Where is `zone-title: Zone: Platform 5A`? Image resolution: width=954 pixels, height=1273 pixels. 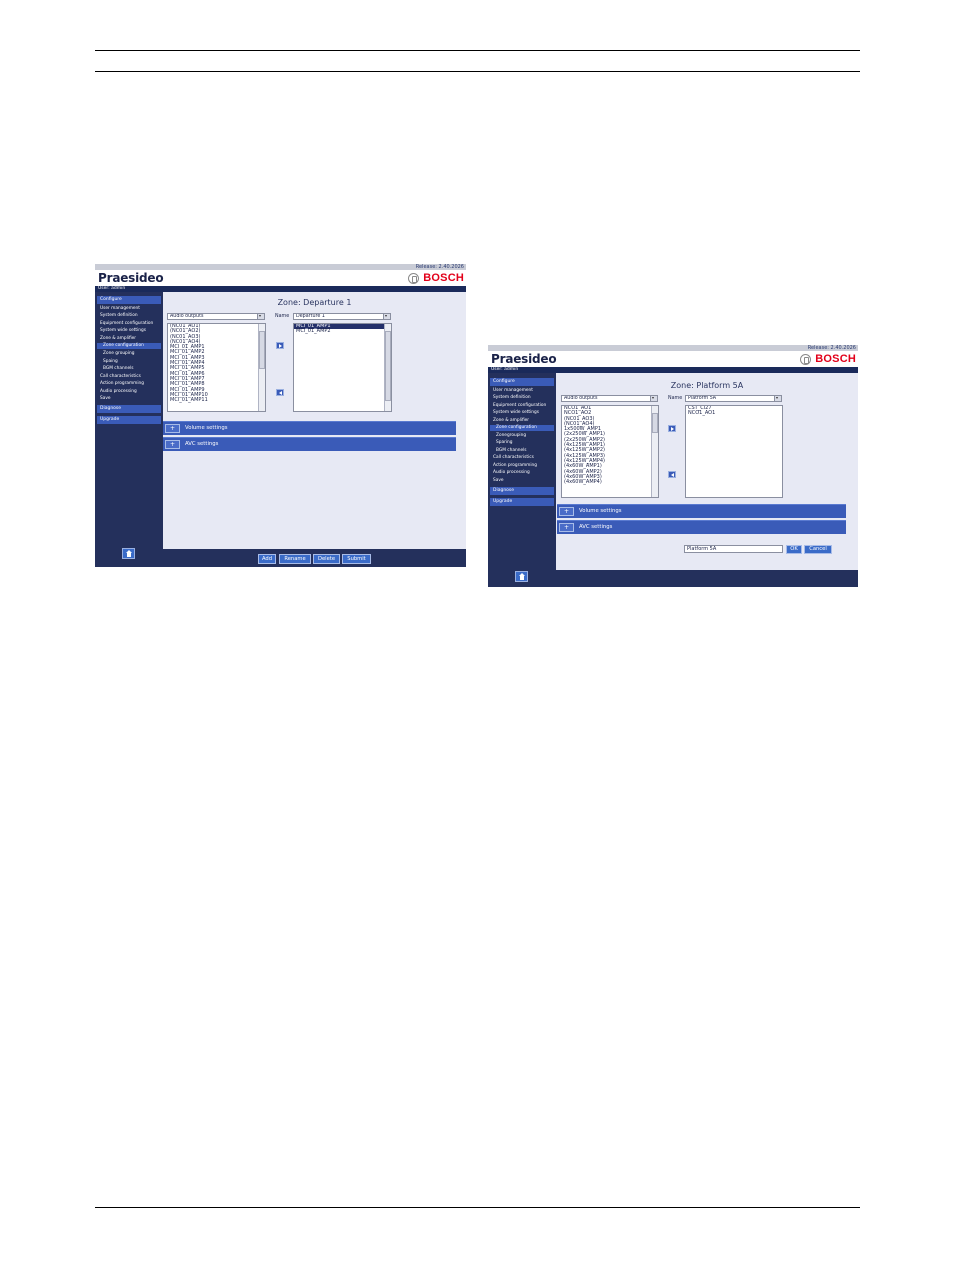 zone-title: Zone: Platform 5A is located at coordinates (707, 385).